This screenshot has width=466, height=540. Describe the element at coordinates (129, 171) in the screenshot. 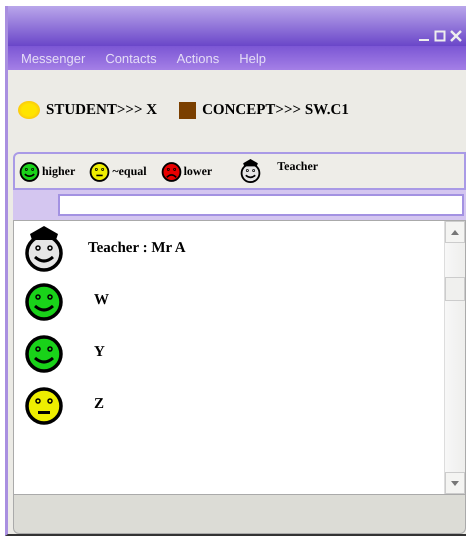

I see `legend-label: ~equal` at that location.